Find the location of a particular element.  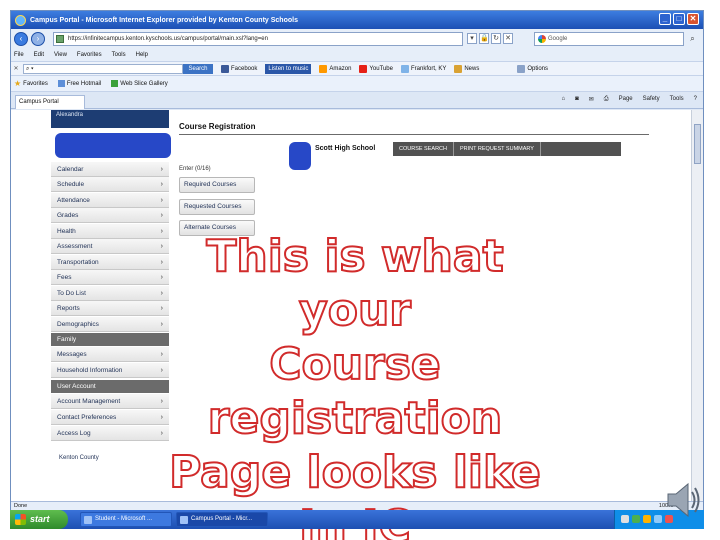

safety-menu: Safety is located at coordinates (651, 99).